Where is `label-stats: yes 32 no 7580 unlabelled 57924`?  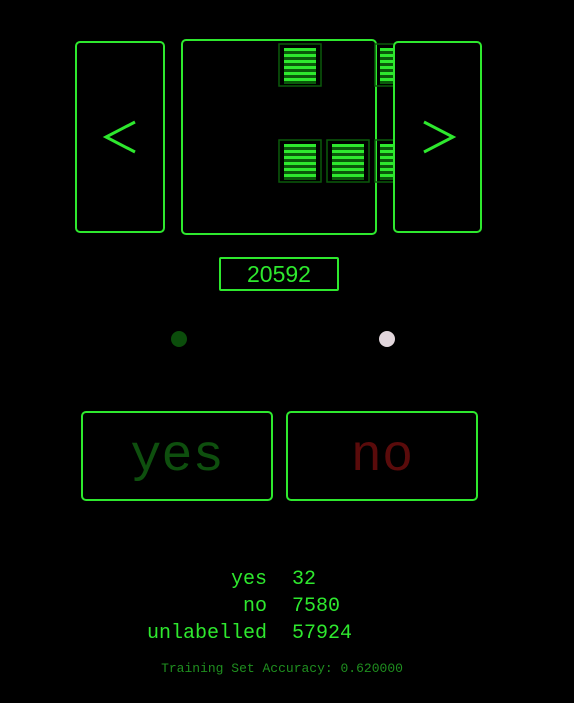 label-stats: yes 32 no 7580 unlabelled 57924 is located at coordinates (287, 606).